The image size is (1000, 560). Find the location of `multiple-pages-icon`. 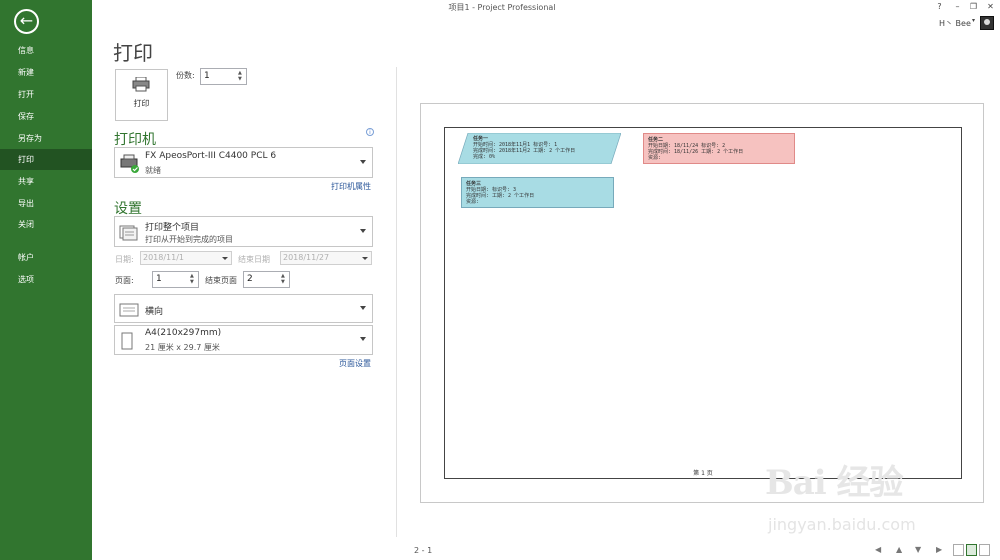

multiple-pages-icon is located at coordinates (984, 550).